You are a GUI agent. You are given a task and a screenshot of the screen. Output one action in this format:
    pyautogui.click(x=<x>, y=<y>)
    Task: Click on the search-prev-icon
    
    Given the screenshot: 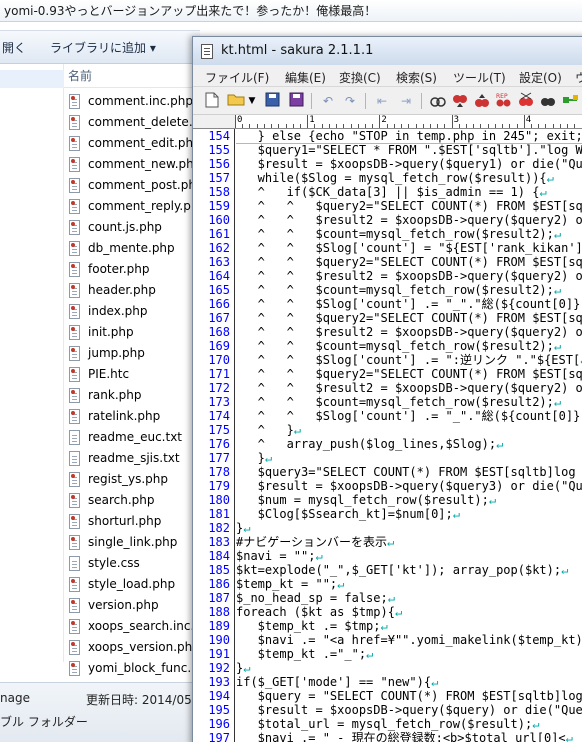 What is the action you would take?
    pyautogui.click(x=482, y=101)
    